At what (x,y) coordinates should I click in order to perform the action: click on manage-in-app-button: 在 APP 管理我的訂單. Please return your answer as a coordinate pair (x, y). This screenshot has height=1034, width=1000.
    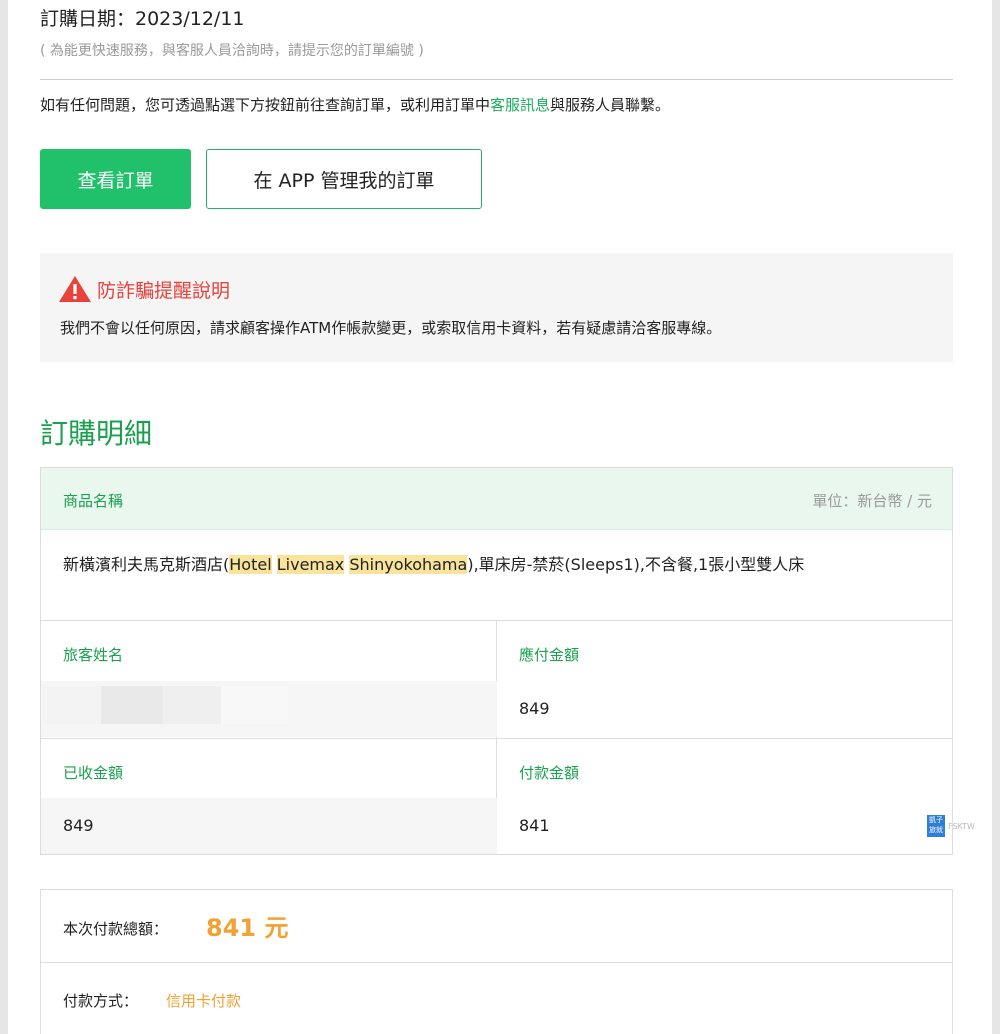
    Looking at the image, I should click on (344, 179).